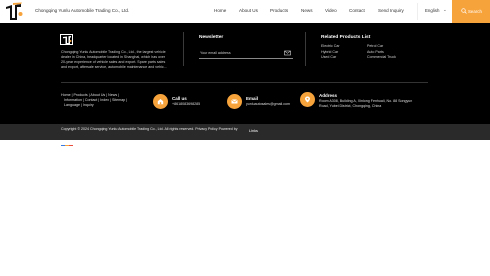 Image resolution: width=490 pixels, height=276 pixels. What do you see at coordinates (307, 10) in the screenshot?
I see `nav-news: News` at bounding box center [307, 10].